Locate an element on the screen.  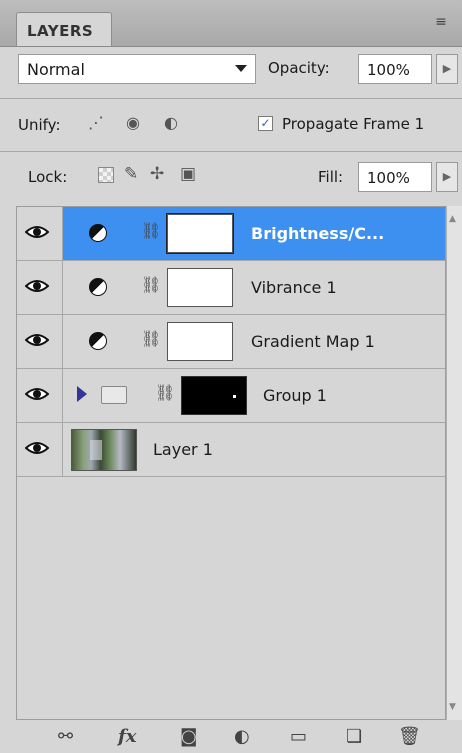
layer-row: ⛓ Group 1 is located at coordinates (231, 396).